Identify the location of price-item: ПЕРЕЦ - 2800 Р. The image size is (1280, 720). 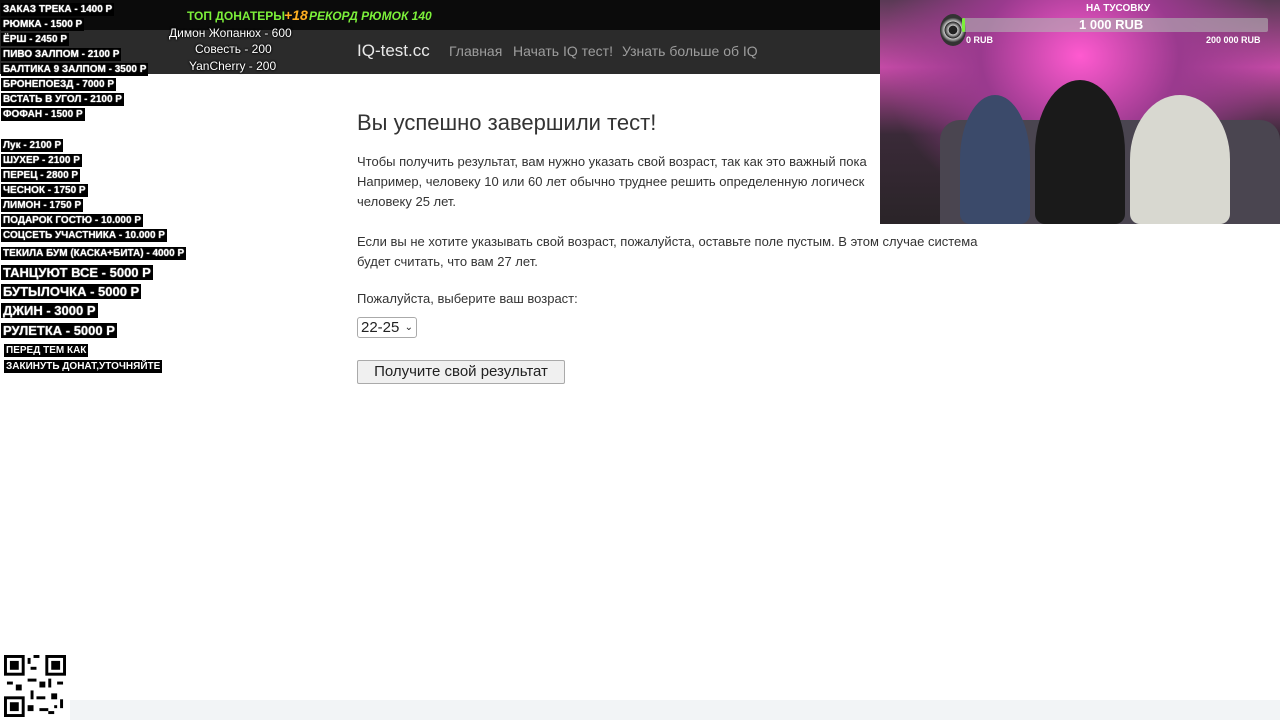
(41, 175).